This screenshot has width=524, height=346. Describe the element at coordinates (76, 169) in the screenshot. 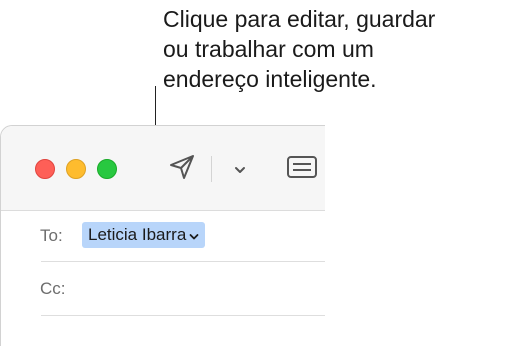

I see `minimize-button` at that location.